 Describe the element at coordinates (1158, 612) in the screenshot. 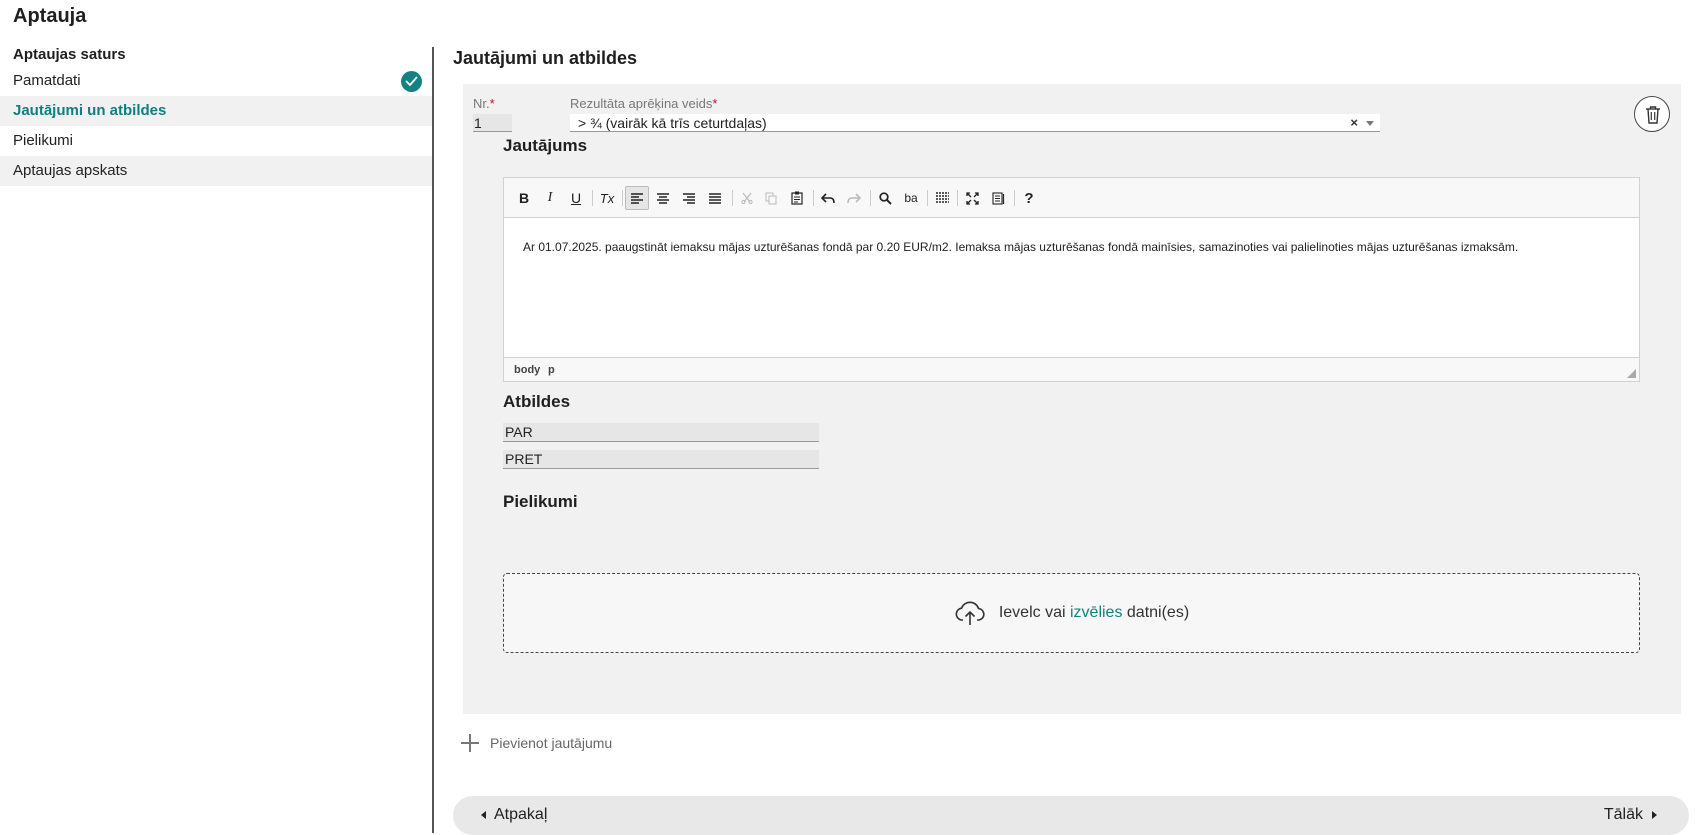

I see `dropzone-suffix: datni(es)` at that location.